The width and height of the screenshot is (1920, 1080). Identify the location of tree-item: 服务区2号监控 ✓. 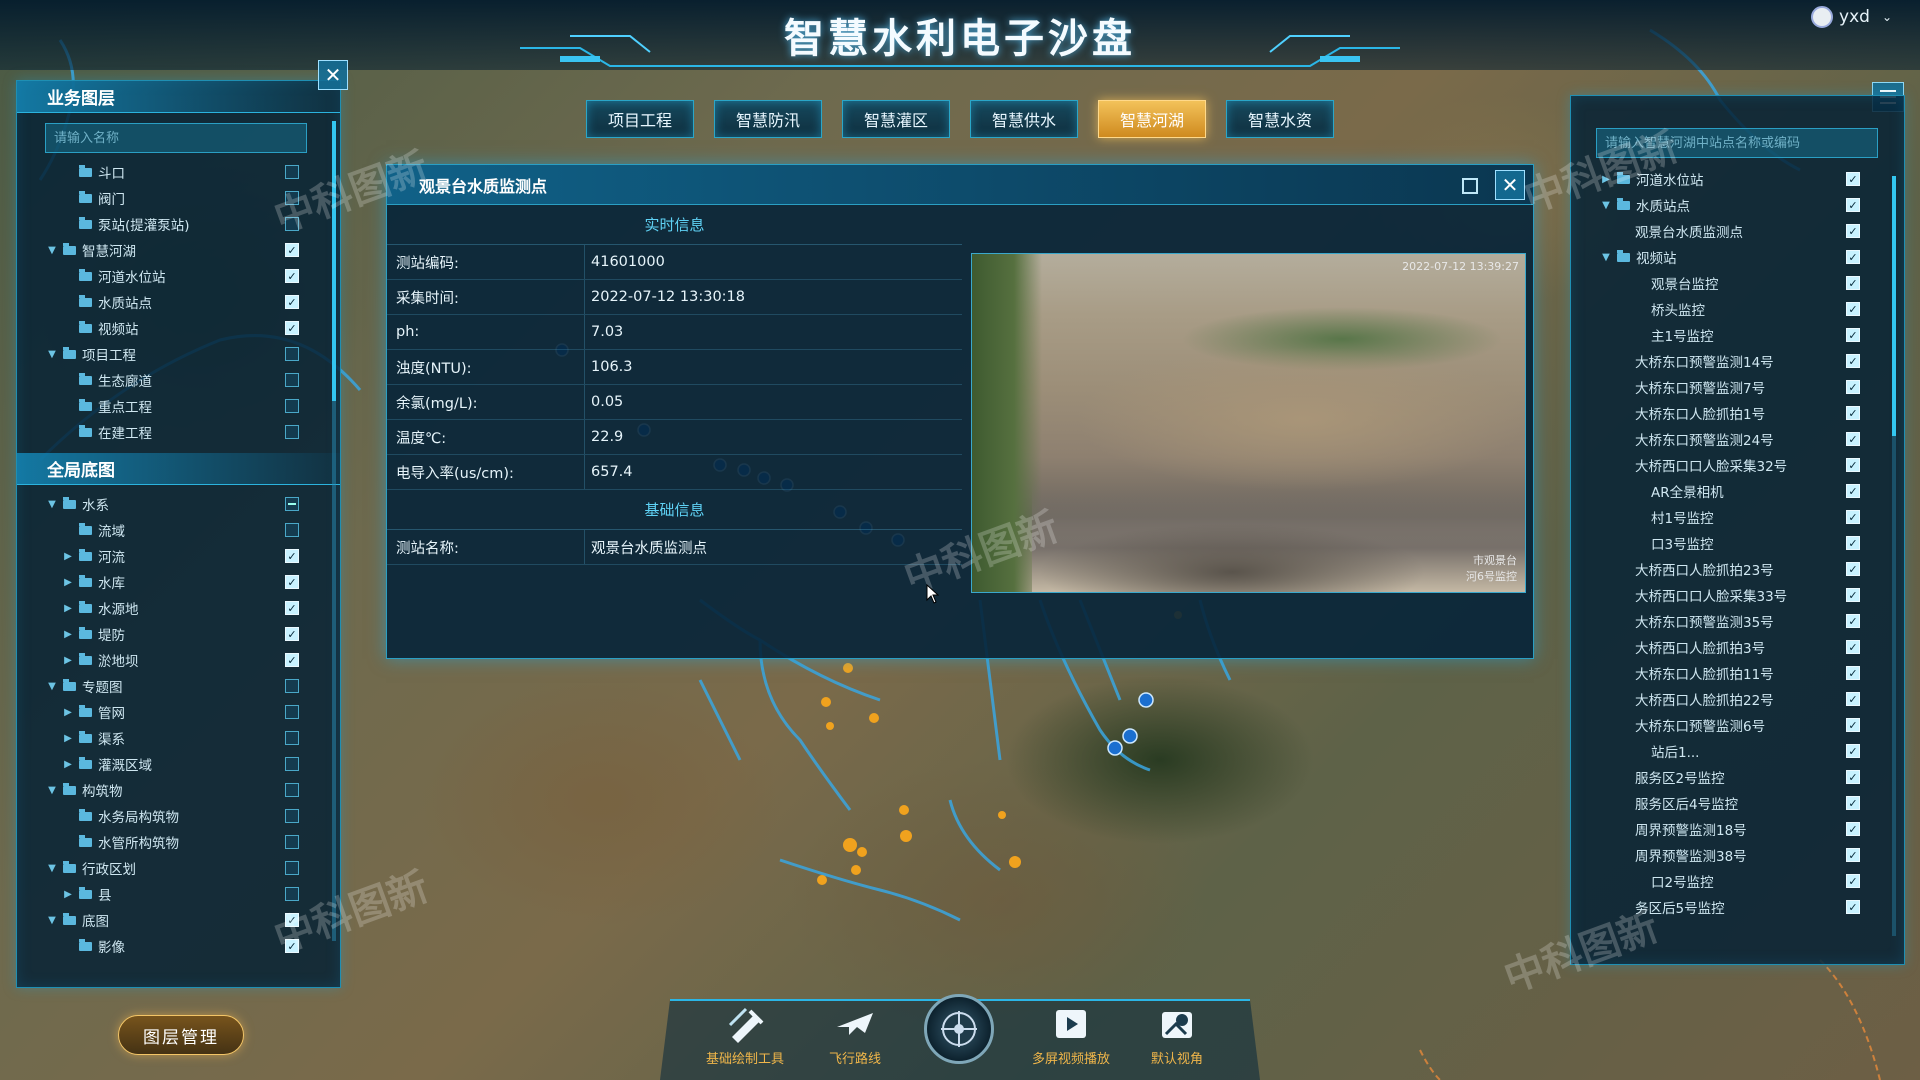
(1737, 777).